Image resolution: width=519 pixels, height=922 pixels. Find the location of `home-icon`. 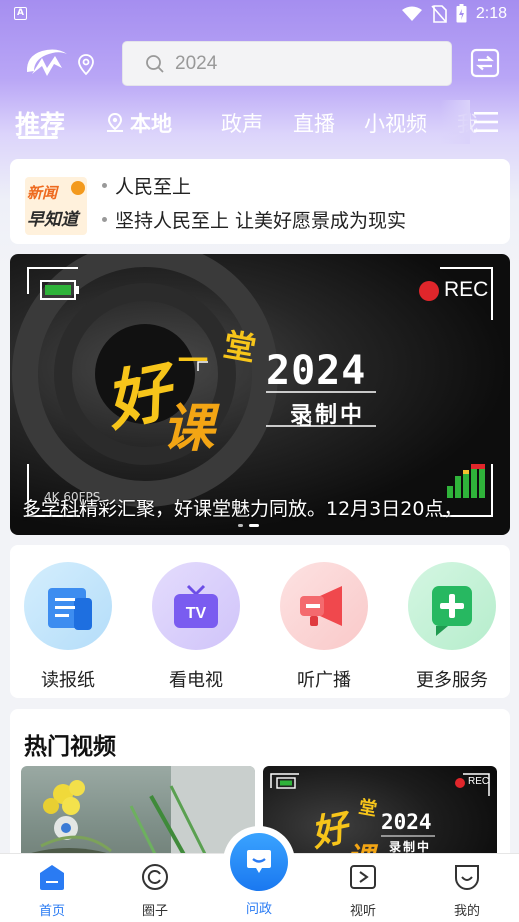

home-icon is located at coordinates (52, 877).